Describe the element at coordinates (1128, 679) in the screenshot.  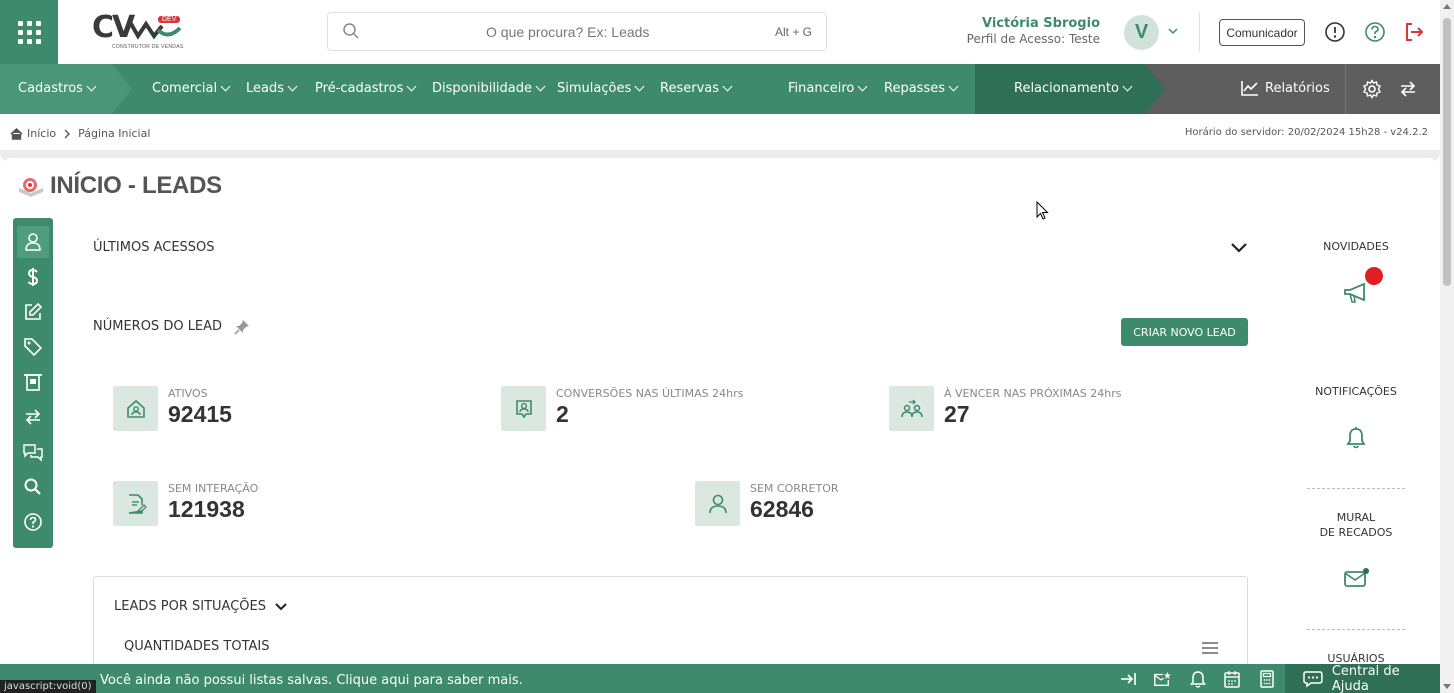
I see `collapse-right-icon` at that location.